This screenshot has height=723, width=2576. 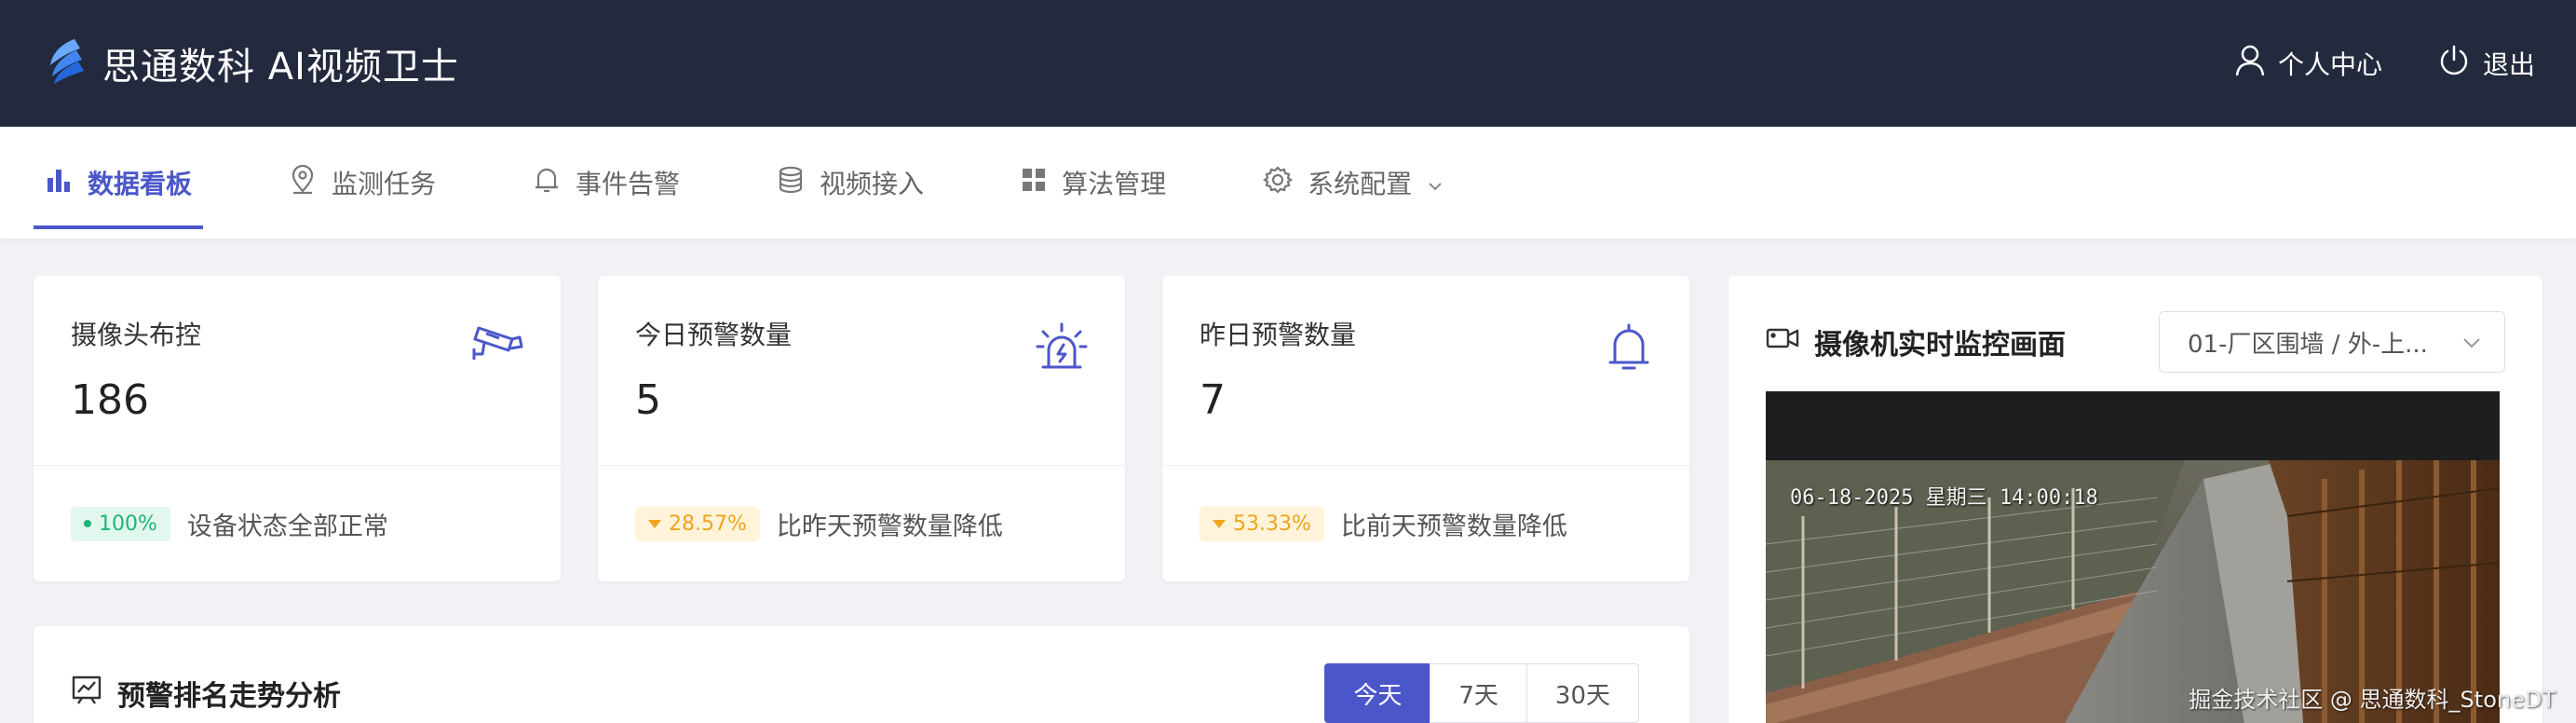 I want to click on location-pin-icon, so click(x=303, y=182).